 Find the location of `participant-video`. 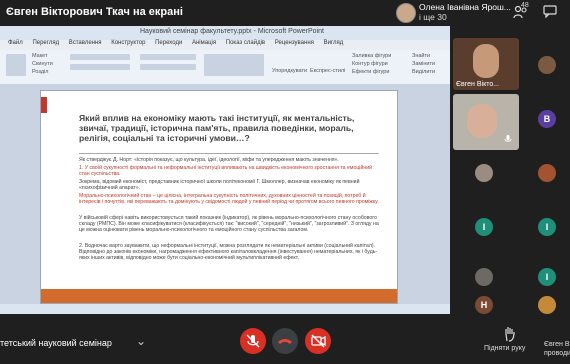

participant-video is located at coordinates (486, 122).